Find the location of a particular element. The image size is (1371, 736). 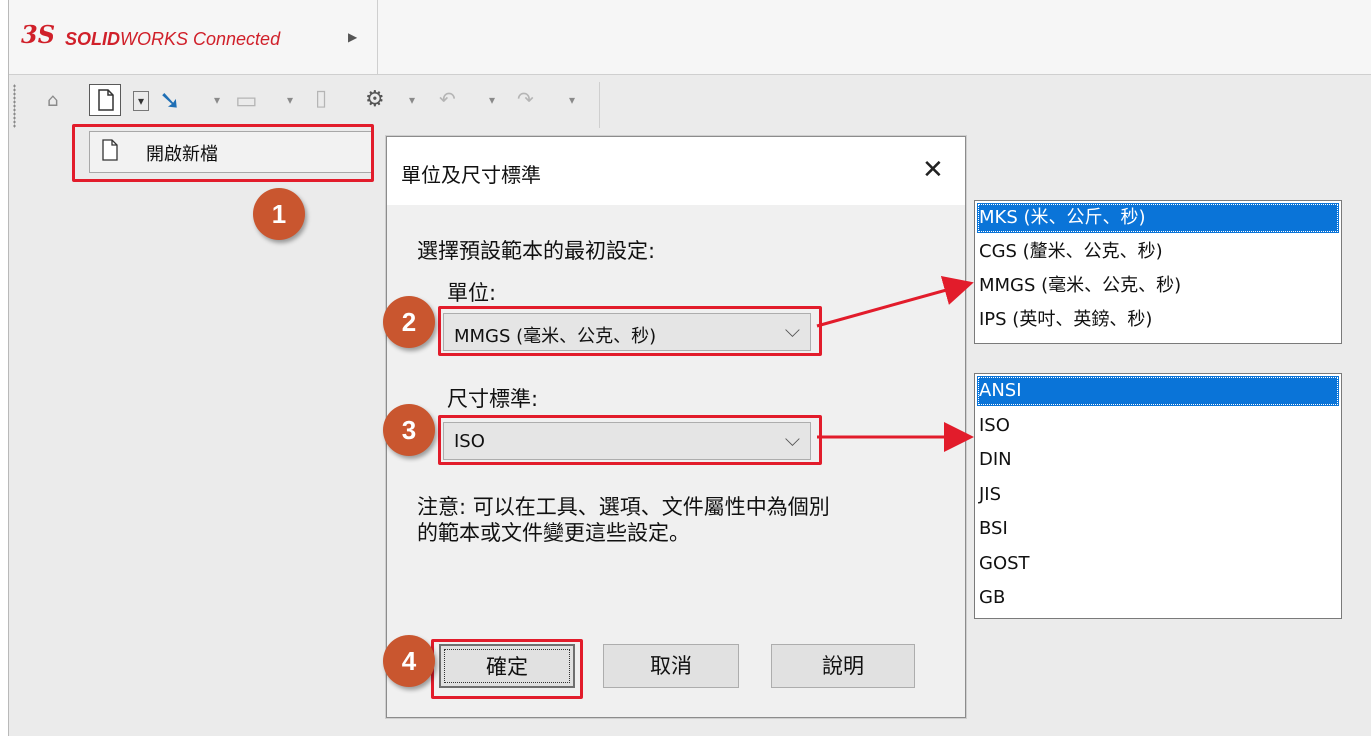

arrow-units is located at coordinates (895, 301).